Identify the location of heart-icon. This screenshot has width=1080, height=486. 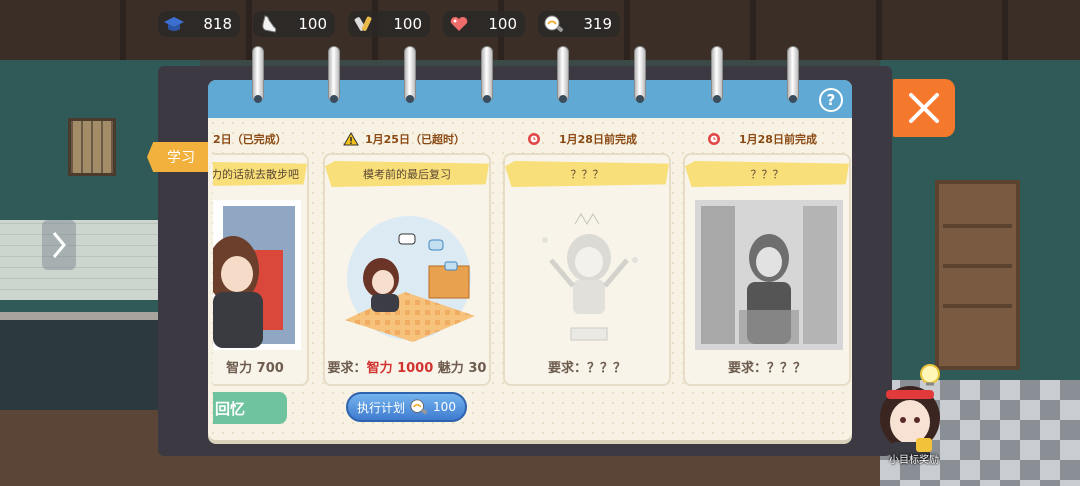
(459, 24).